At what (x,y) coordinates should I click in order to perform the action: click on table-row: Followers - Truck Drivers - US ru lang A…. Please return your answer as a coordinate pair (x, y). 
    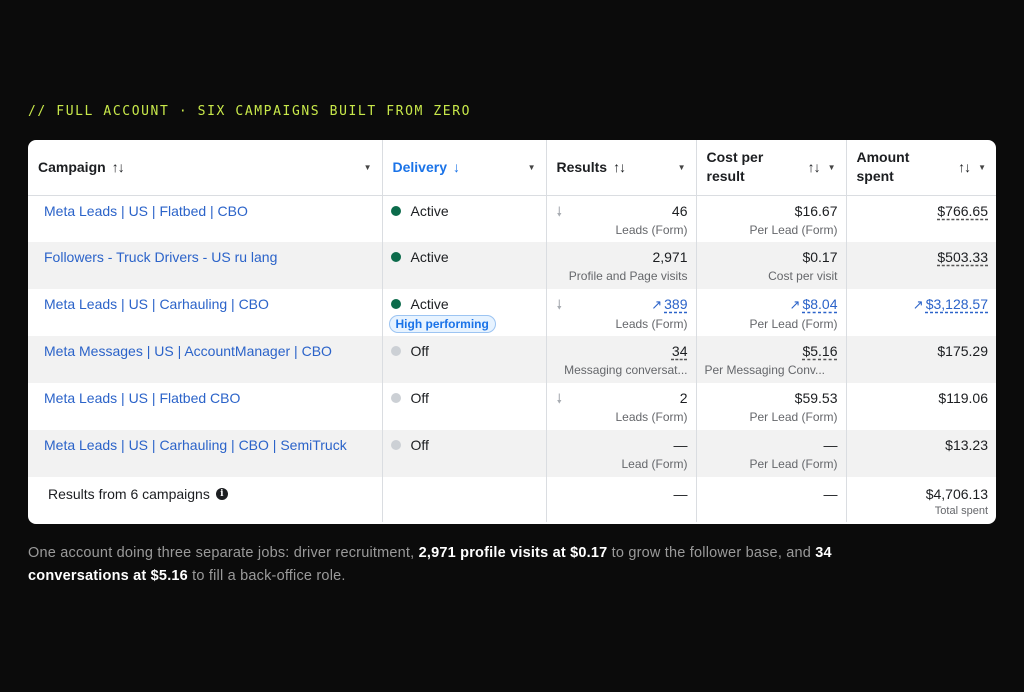
    Looking at the image, I should click on (512, 265).